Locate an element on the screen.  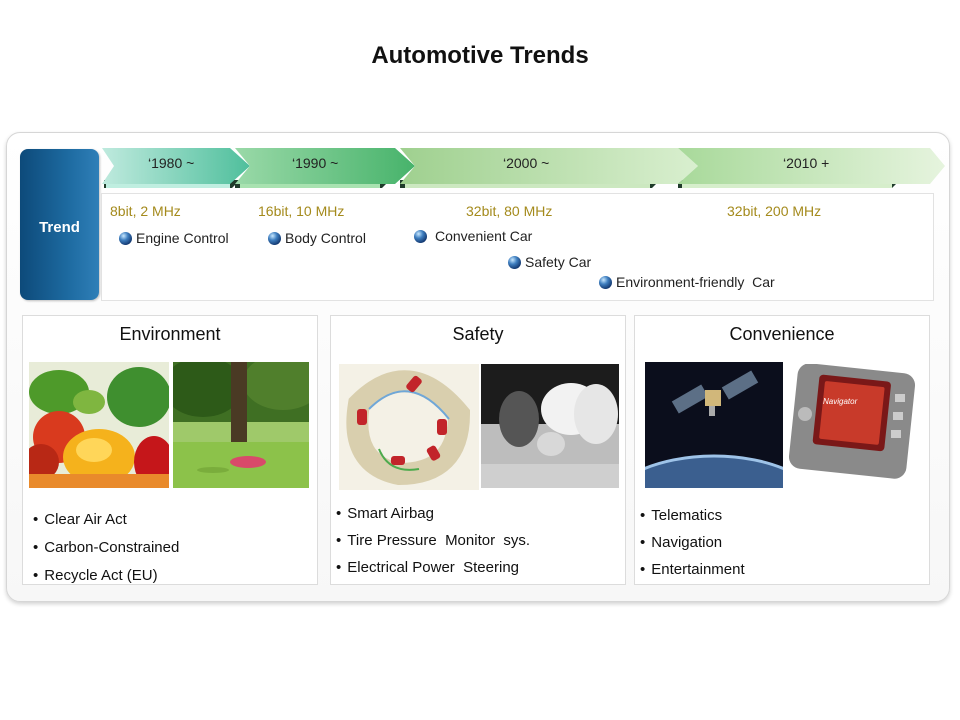
era-highlight-2000 is located at coordinates (527, 186).